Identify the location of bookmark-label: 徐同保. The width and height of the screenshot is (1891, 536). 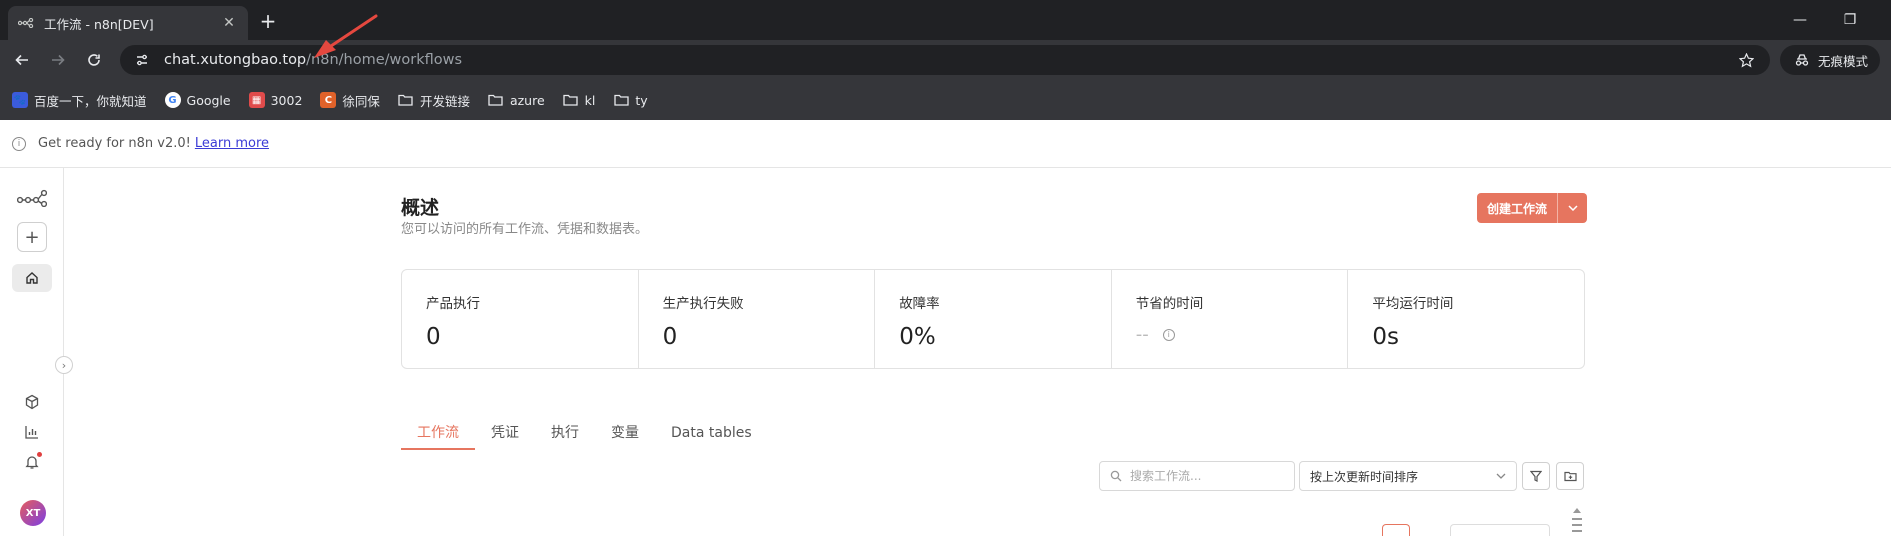
(361, 101).